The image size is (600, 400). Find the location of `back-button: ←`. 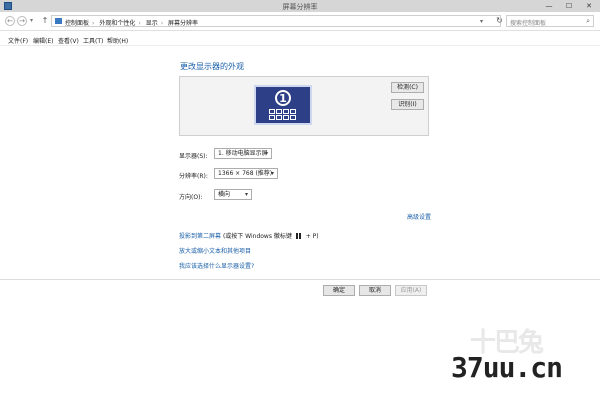

back-button: ← is located at coordinates (10, 21).